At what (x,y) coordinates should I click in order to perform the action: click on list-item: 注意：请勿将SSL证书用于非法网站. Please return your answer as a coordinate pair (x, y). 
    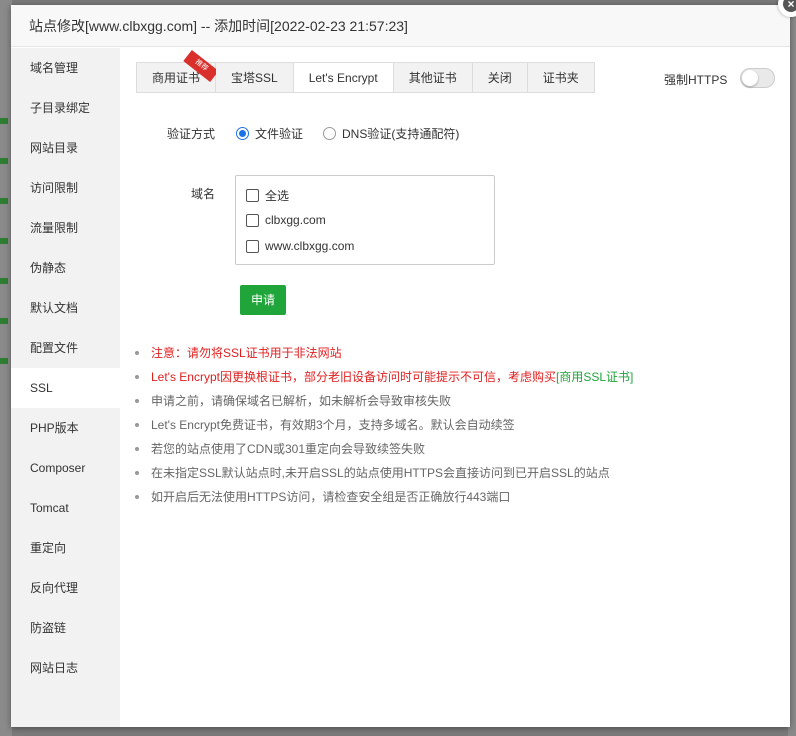
    Looking at the image, I should click on (384, 356).